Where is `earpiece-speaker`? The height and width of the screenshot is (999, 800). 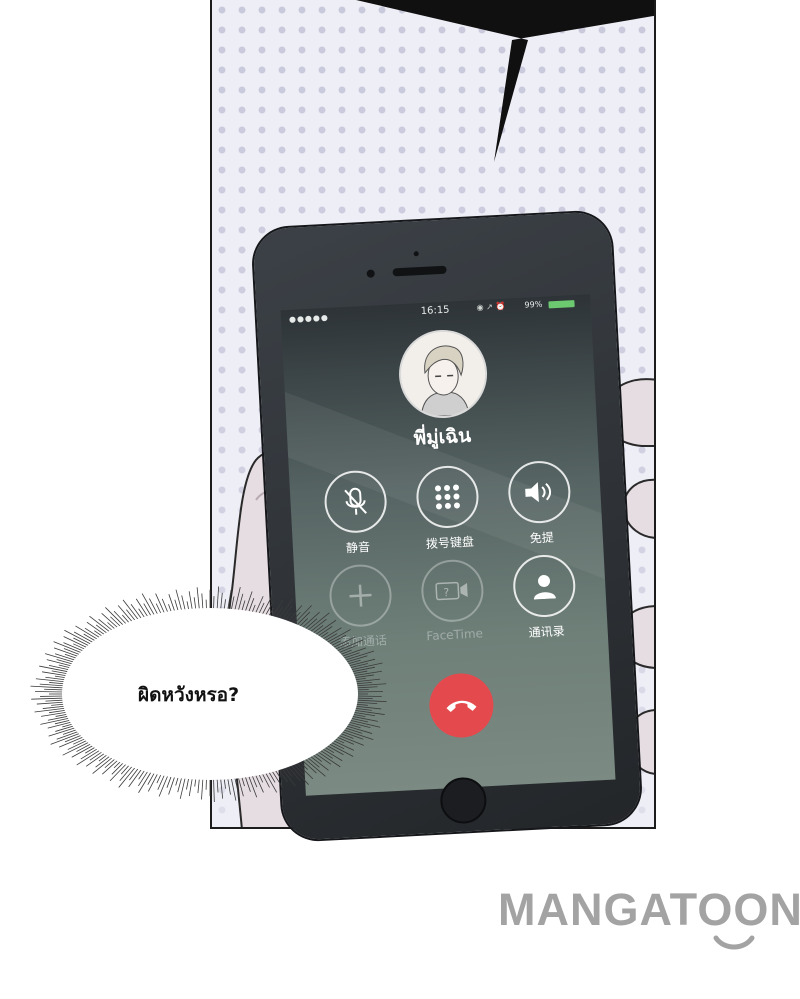 earpiece-speaker is located at coordinates (419, 271).